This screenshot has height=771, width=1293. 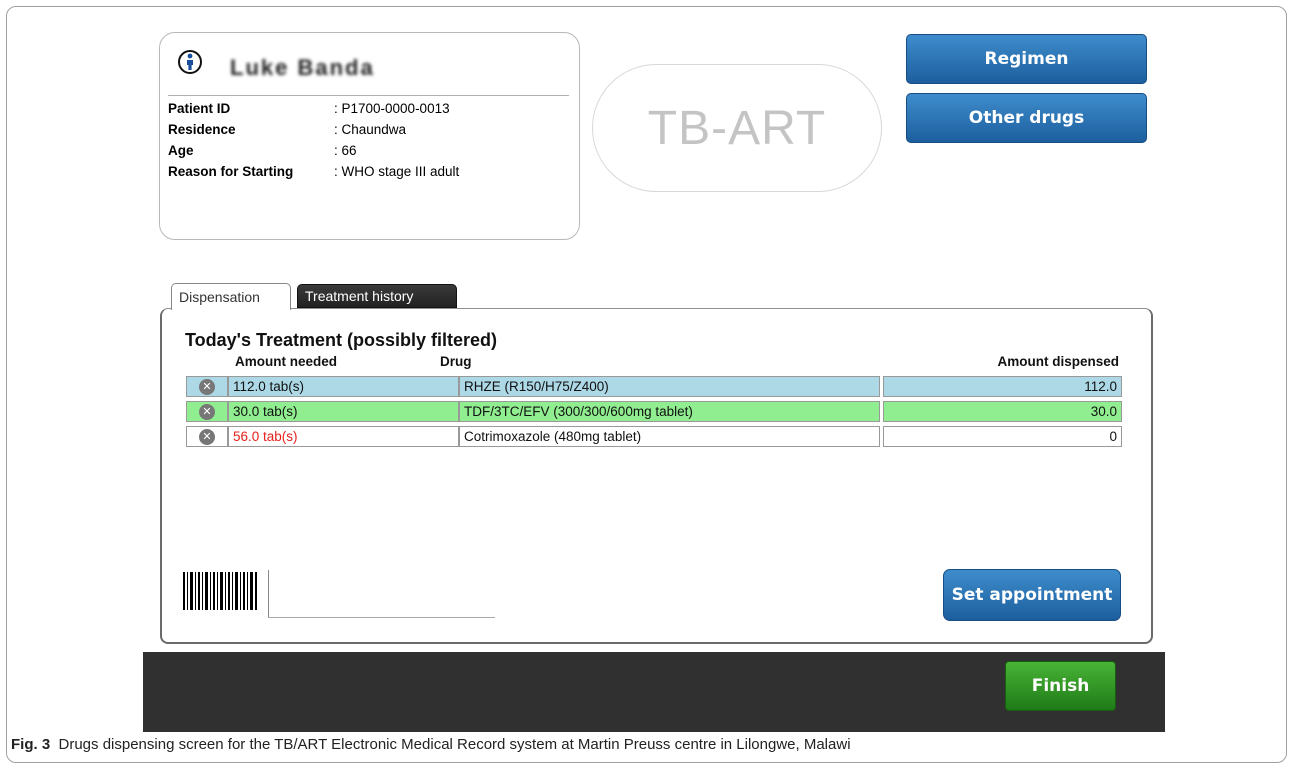 I want to click on info-value: : WHO stage III adult, so click(x=397, y=171).